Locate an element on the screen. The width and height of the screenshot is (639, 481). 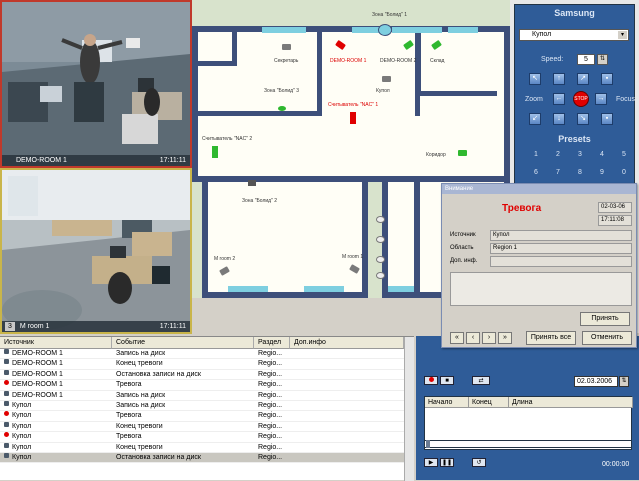
preset-6: 6 is located at coordinates (536, 172).